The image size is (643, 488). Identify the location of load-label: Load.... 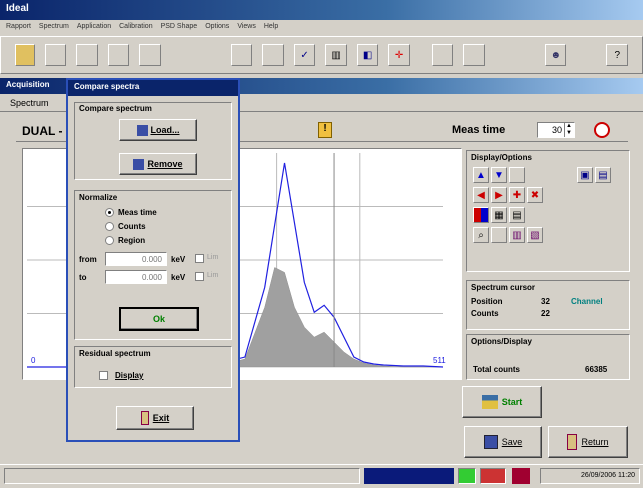
(165, 130).